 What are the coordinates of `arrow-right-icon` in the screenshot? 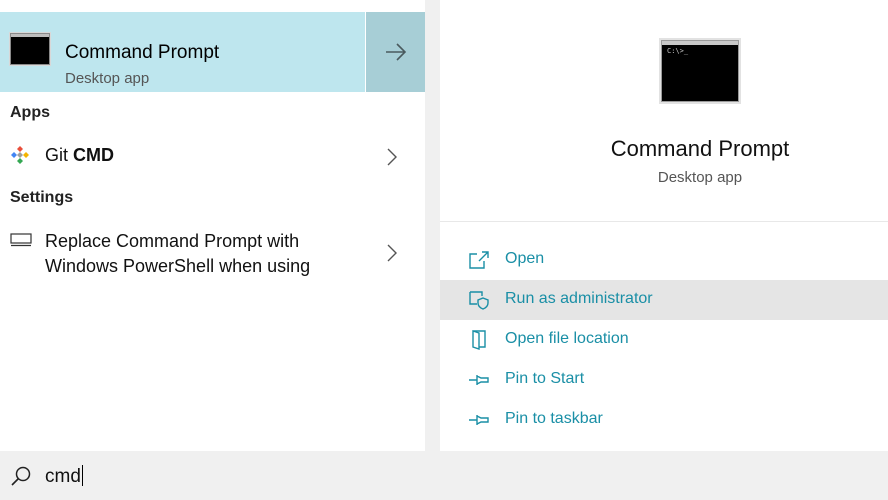 It's located at (395, 52).